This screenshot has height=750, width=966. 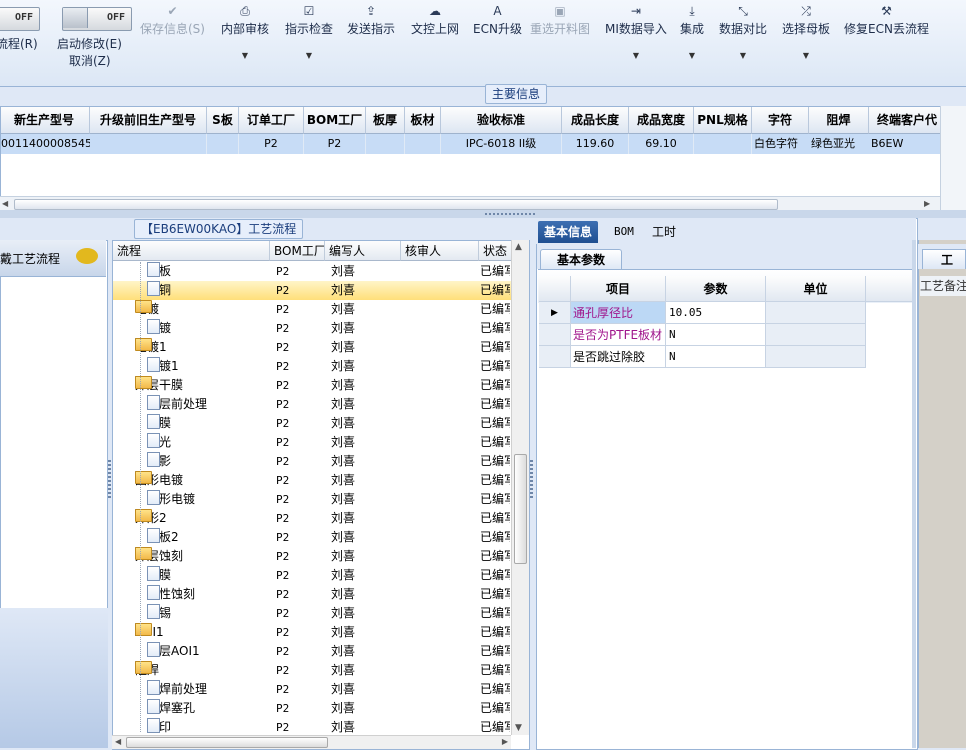 What do you see at coordinates (692, 31) in the screenshot?
I see `toolbar-button-9: ⤓ 集成 ▼` at bounding box center [692, 31].